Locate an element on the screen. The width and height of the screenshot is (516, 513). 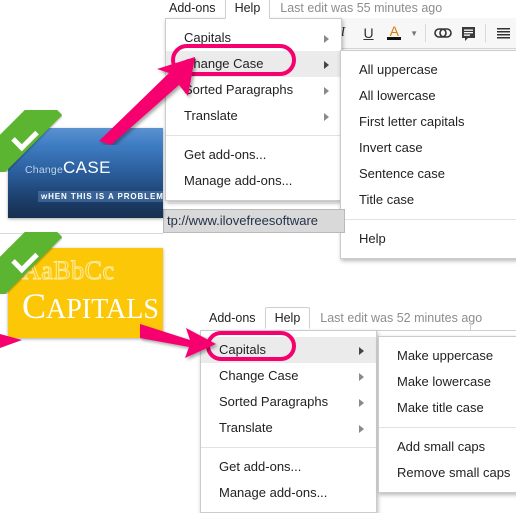
submenu-item-label: First letter capitals is located at coordinates (412, 121).